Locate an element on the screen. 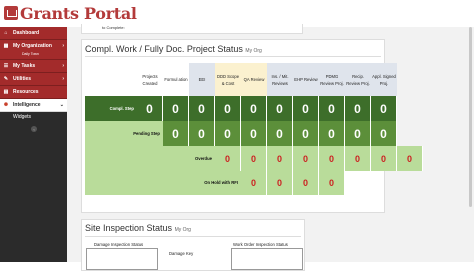 The width and height of the screenshot is (474, 271). portal-logo-icon is located at coordinates (11, 13).